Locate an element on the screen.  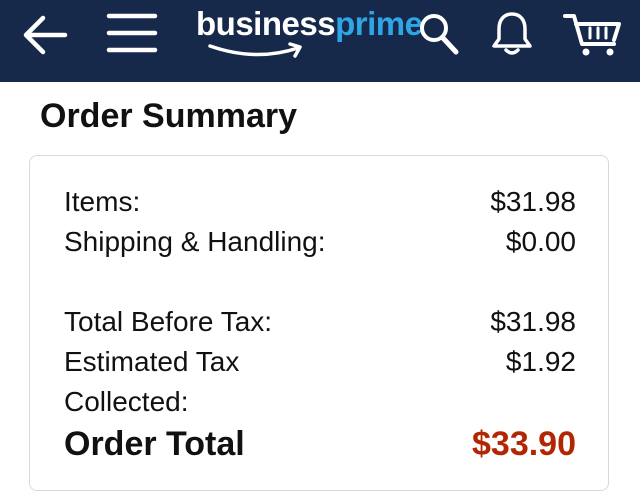
business-prime-logo: businessprime is located at coordinates (321, 34).